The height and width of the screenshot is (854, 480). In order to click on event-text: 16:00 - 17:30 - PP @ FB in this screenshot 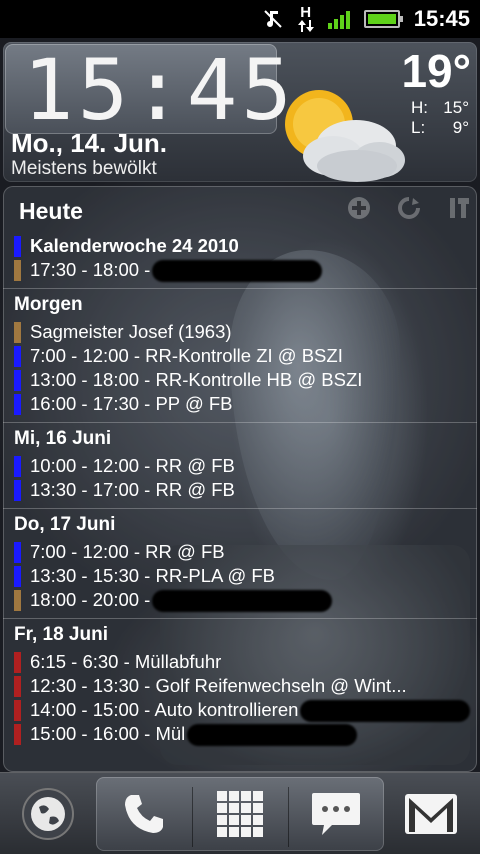, I will do `click(131, 403)`.